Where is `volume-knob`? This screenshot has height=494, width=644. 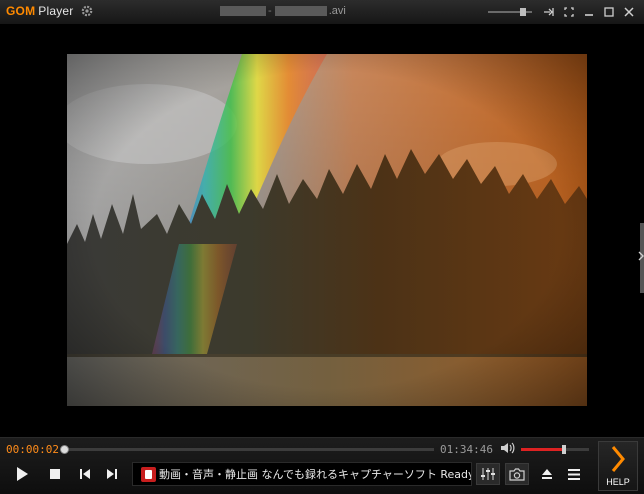 volume-knob is located at coordinates (564, 449).